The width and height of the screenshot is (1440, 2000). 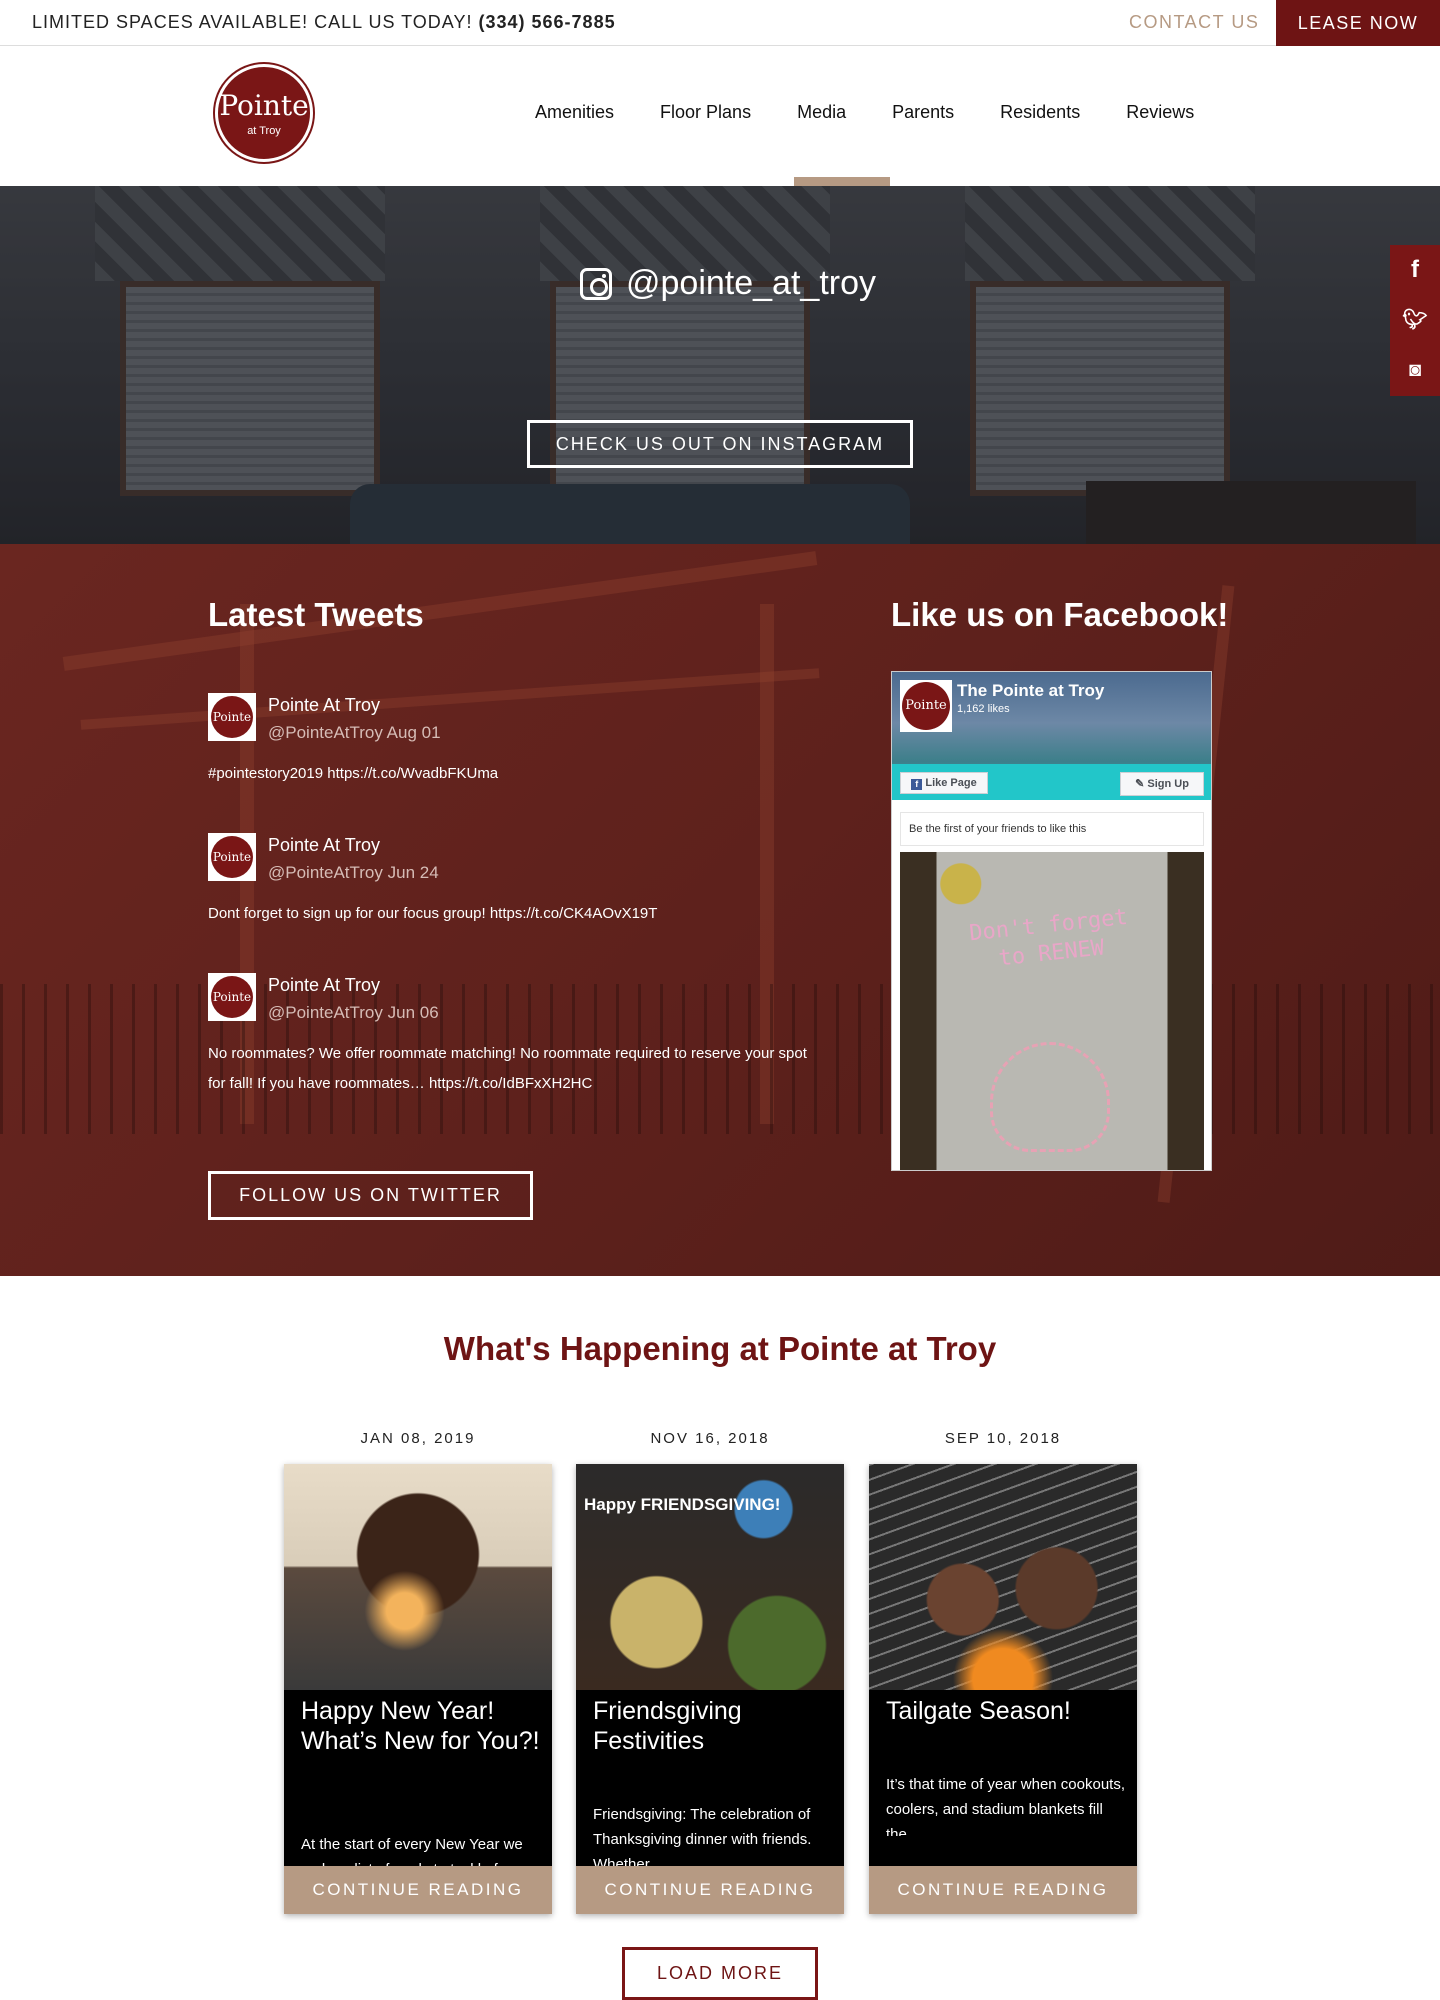 I want to click on like-page-label: Like Page, so click(x=951, y=783).